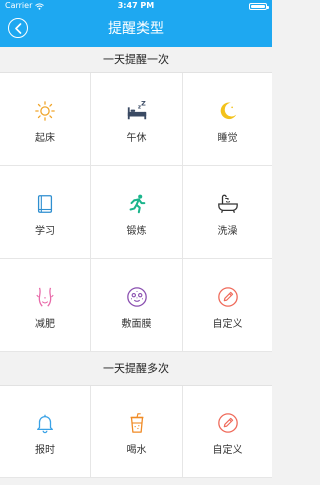  I want to click on battery-icon, so click(259, 6).